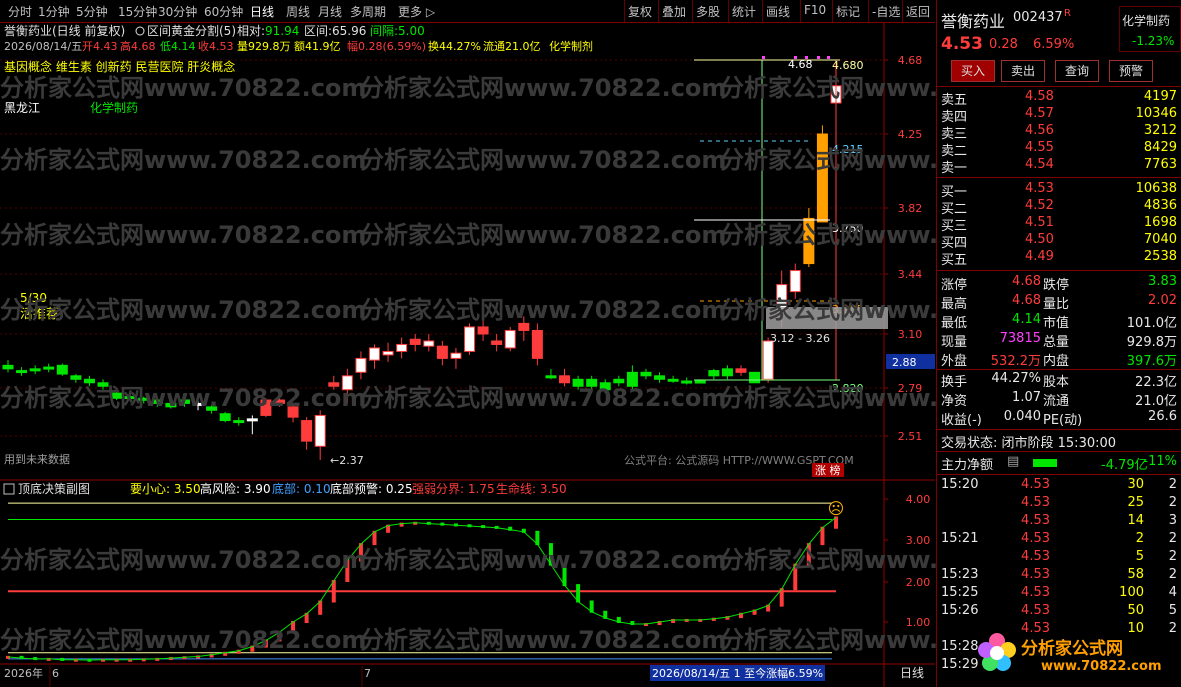 The height and width of the screenshot is (687, 1181). Describe the element at coordinates (1063, 420) in the screenshot. I see `stat-label: PE(动)` at that location.